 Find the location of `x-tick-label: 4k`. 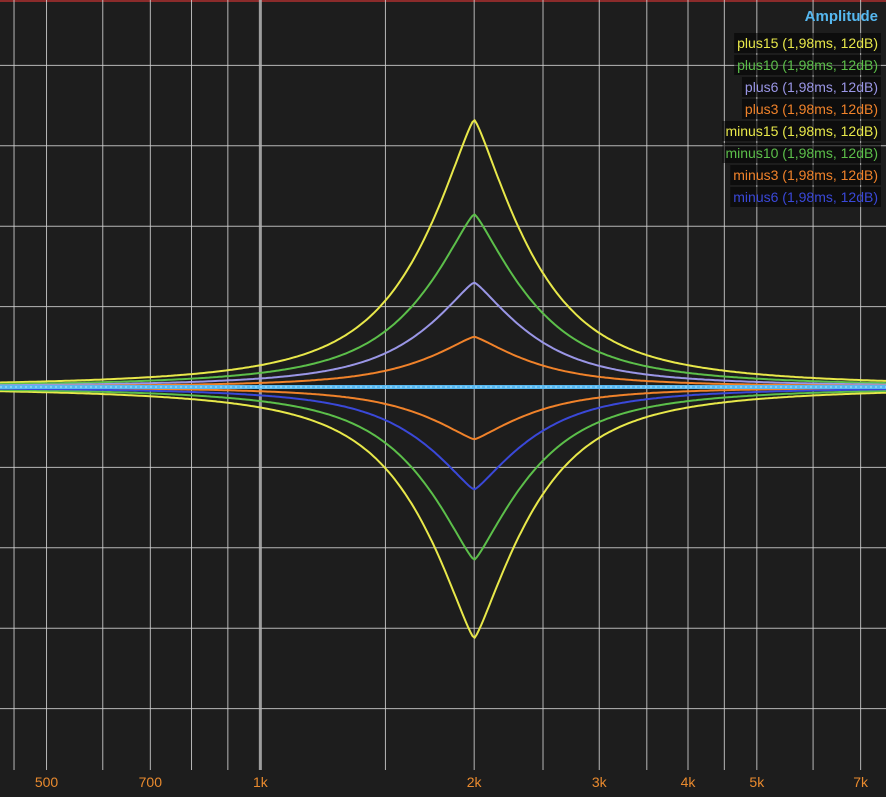

x-tick-label: 4k is located at coordinates (689, 782).